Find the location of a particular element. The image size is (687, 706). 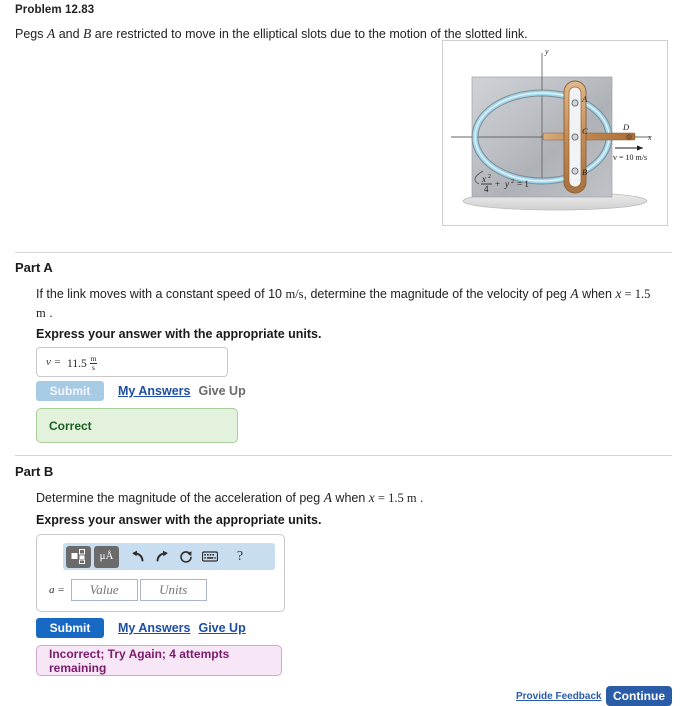

statement-text-1: Pegs is located at coordinates (31, 34).